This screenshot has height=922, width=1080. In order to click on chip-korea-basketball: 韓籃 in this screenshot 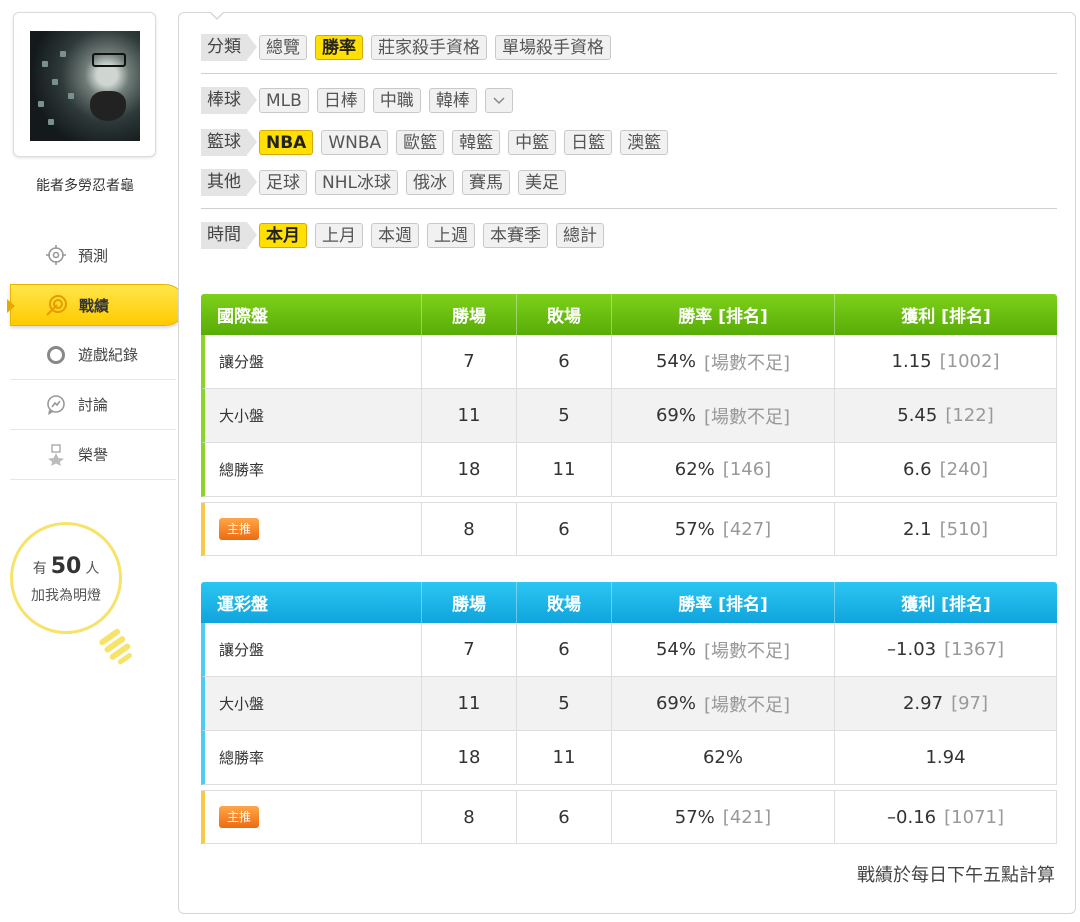, I will do `click(476, 142)`.